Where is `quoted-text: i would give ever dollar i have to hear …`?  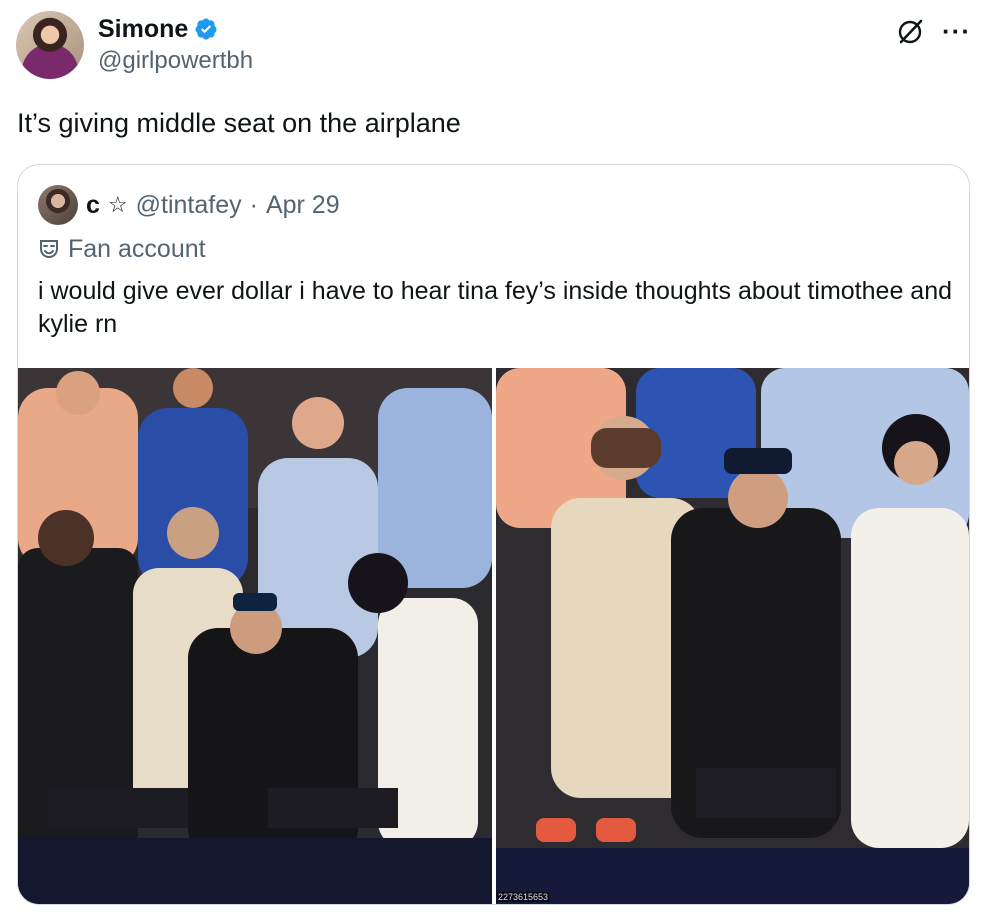
quoted-text: i would give ever dollar i have to hear … is located at coordinates (495, 307).